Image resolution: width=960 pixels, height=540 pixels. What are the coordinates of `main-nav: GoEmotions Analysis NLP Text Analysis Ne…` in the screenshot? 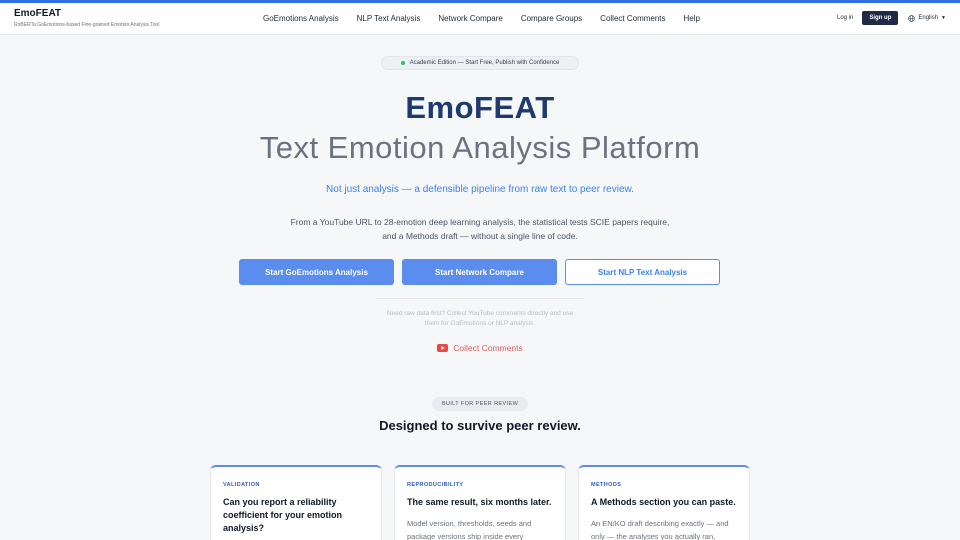 It's located at (490, 18).